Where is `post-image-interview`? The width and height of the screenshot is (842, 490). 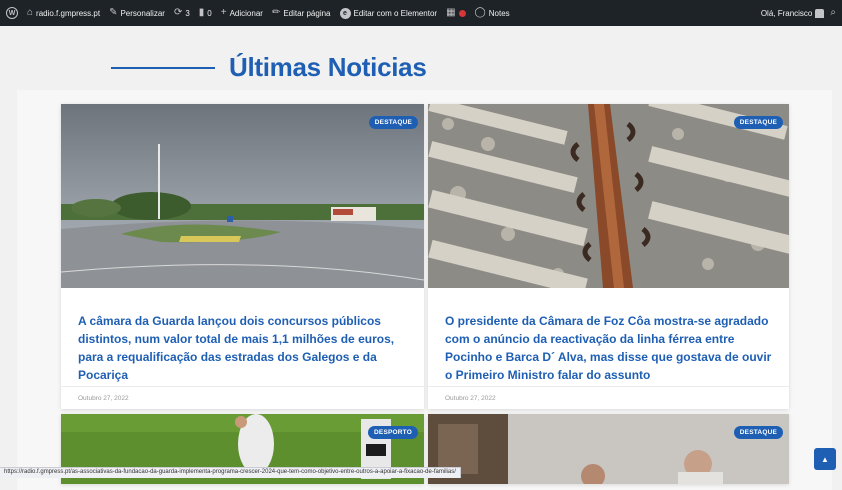
post-image-interview is located at coordinates (608, 449).